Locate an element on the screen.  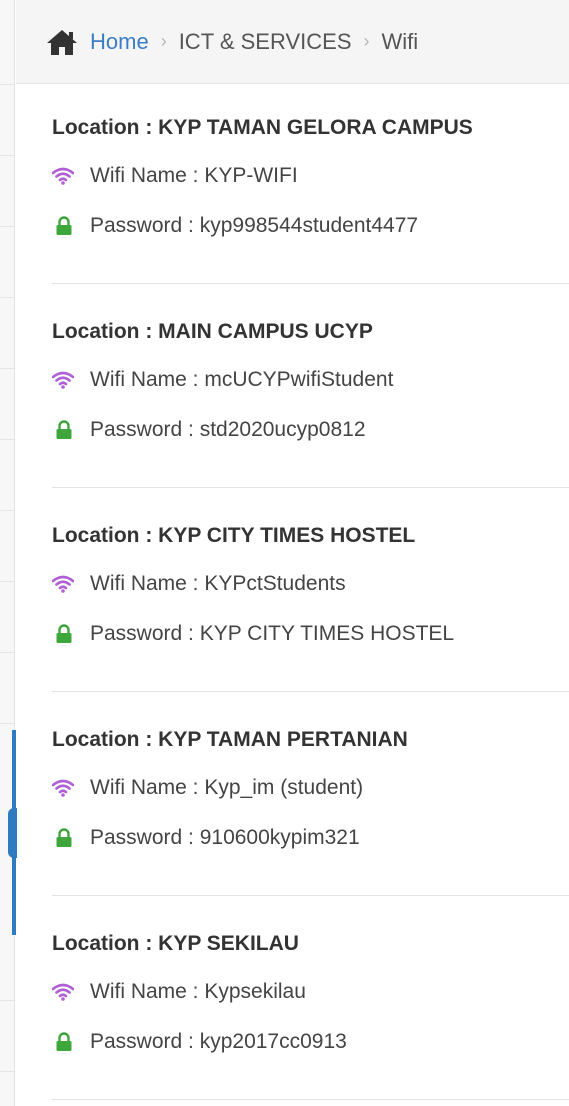
password-text: Password : KYP CITY TIMES HOSTEL is located at coordinates (272, 633).